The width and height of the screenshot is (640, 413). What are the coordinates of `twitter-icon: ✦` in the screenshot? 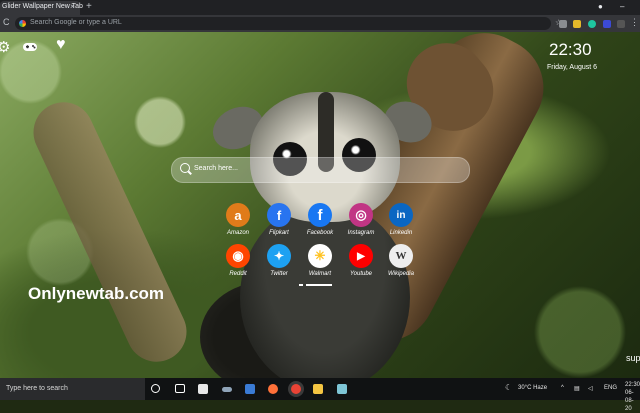 It's located at (279, 256).